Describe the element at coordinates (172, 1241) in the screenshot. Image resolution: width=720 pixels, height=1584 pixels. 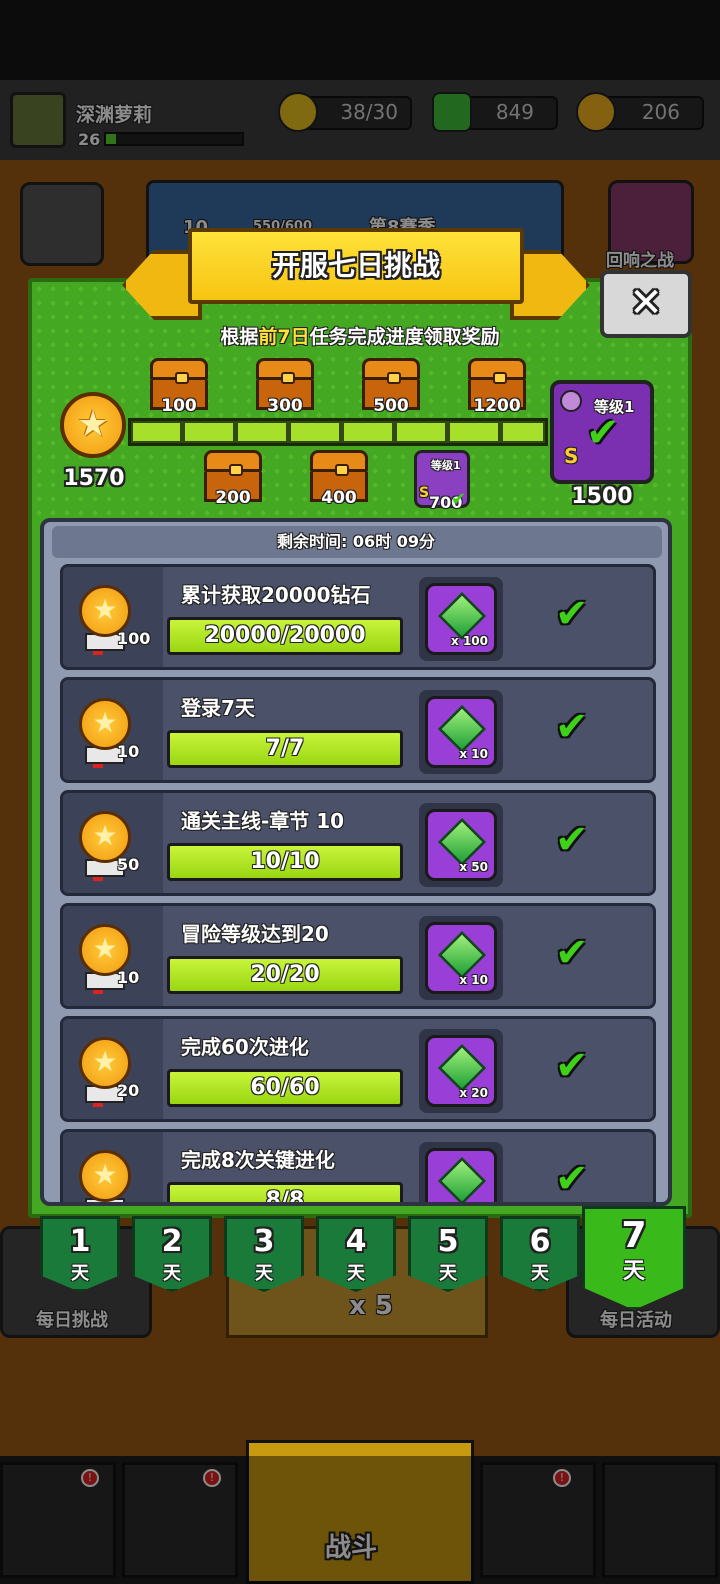
I see `day-number: 2` at that location.